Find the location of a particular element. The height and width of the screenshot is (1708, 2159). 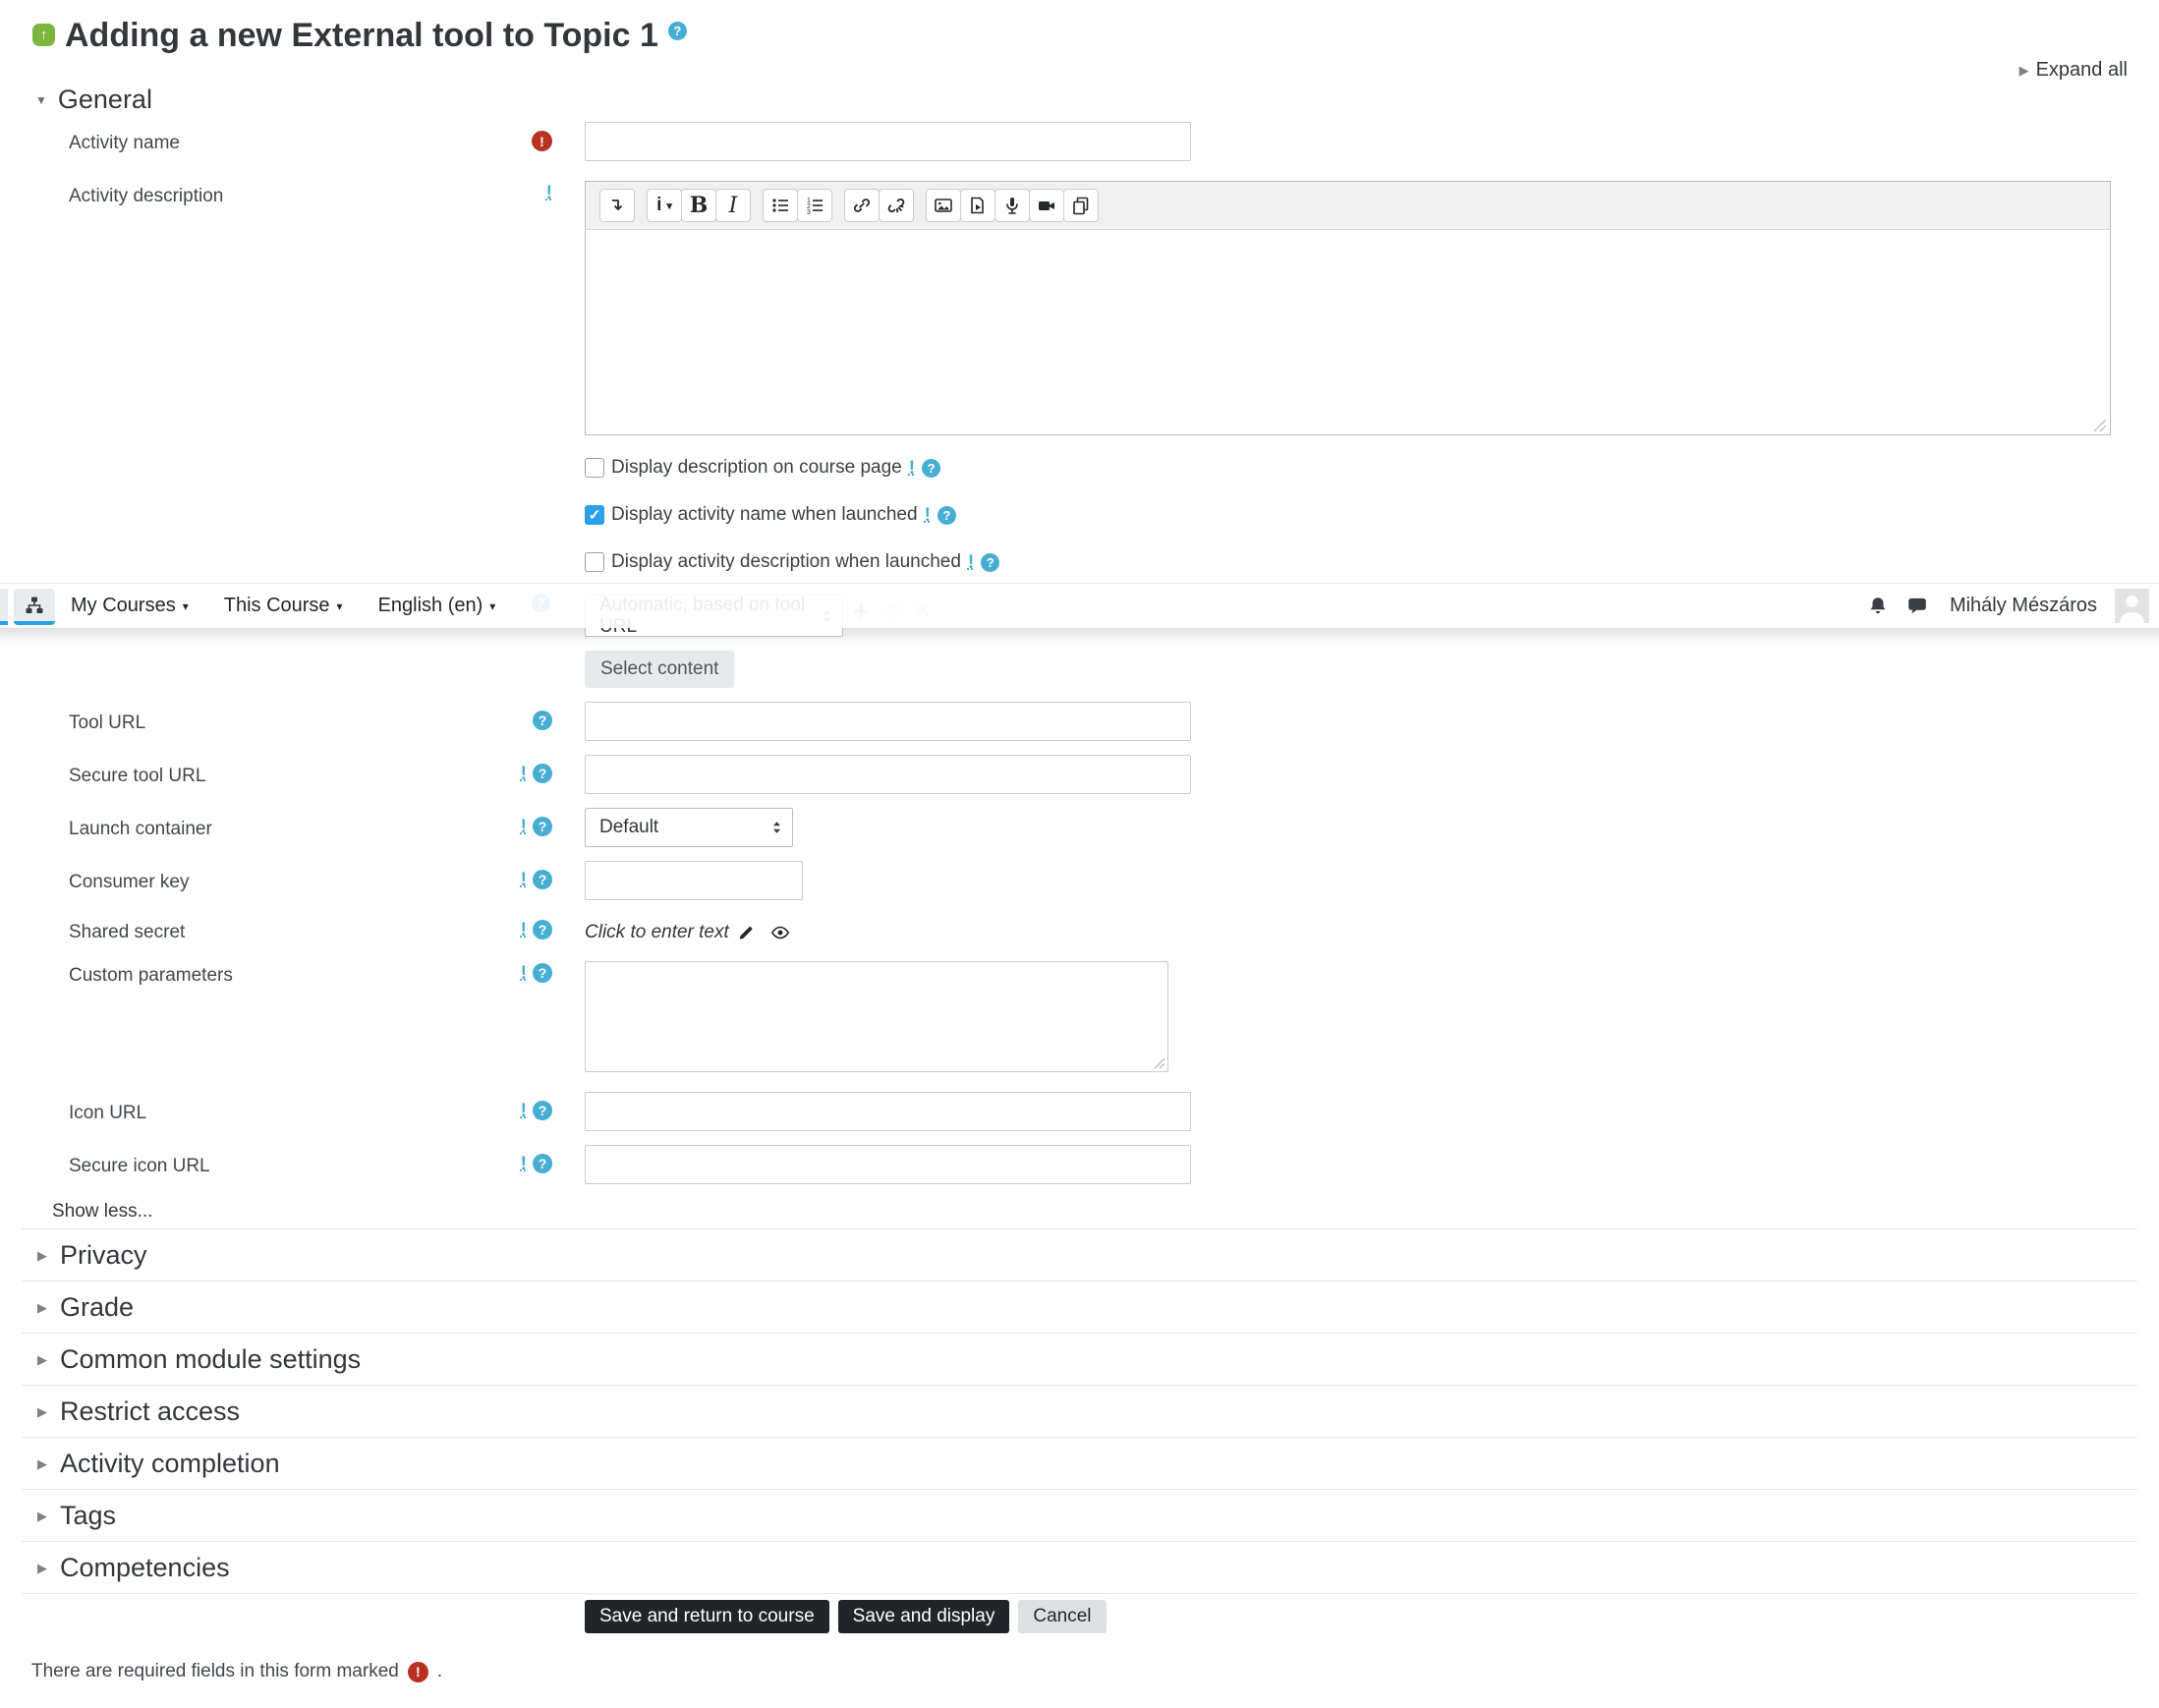

eye-icon is located at coordinates (780, 932).